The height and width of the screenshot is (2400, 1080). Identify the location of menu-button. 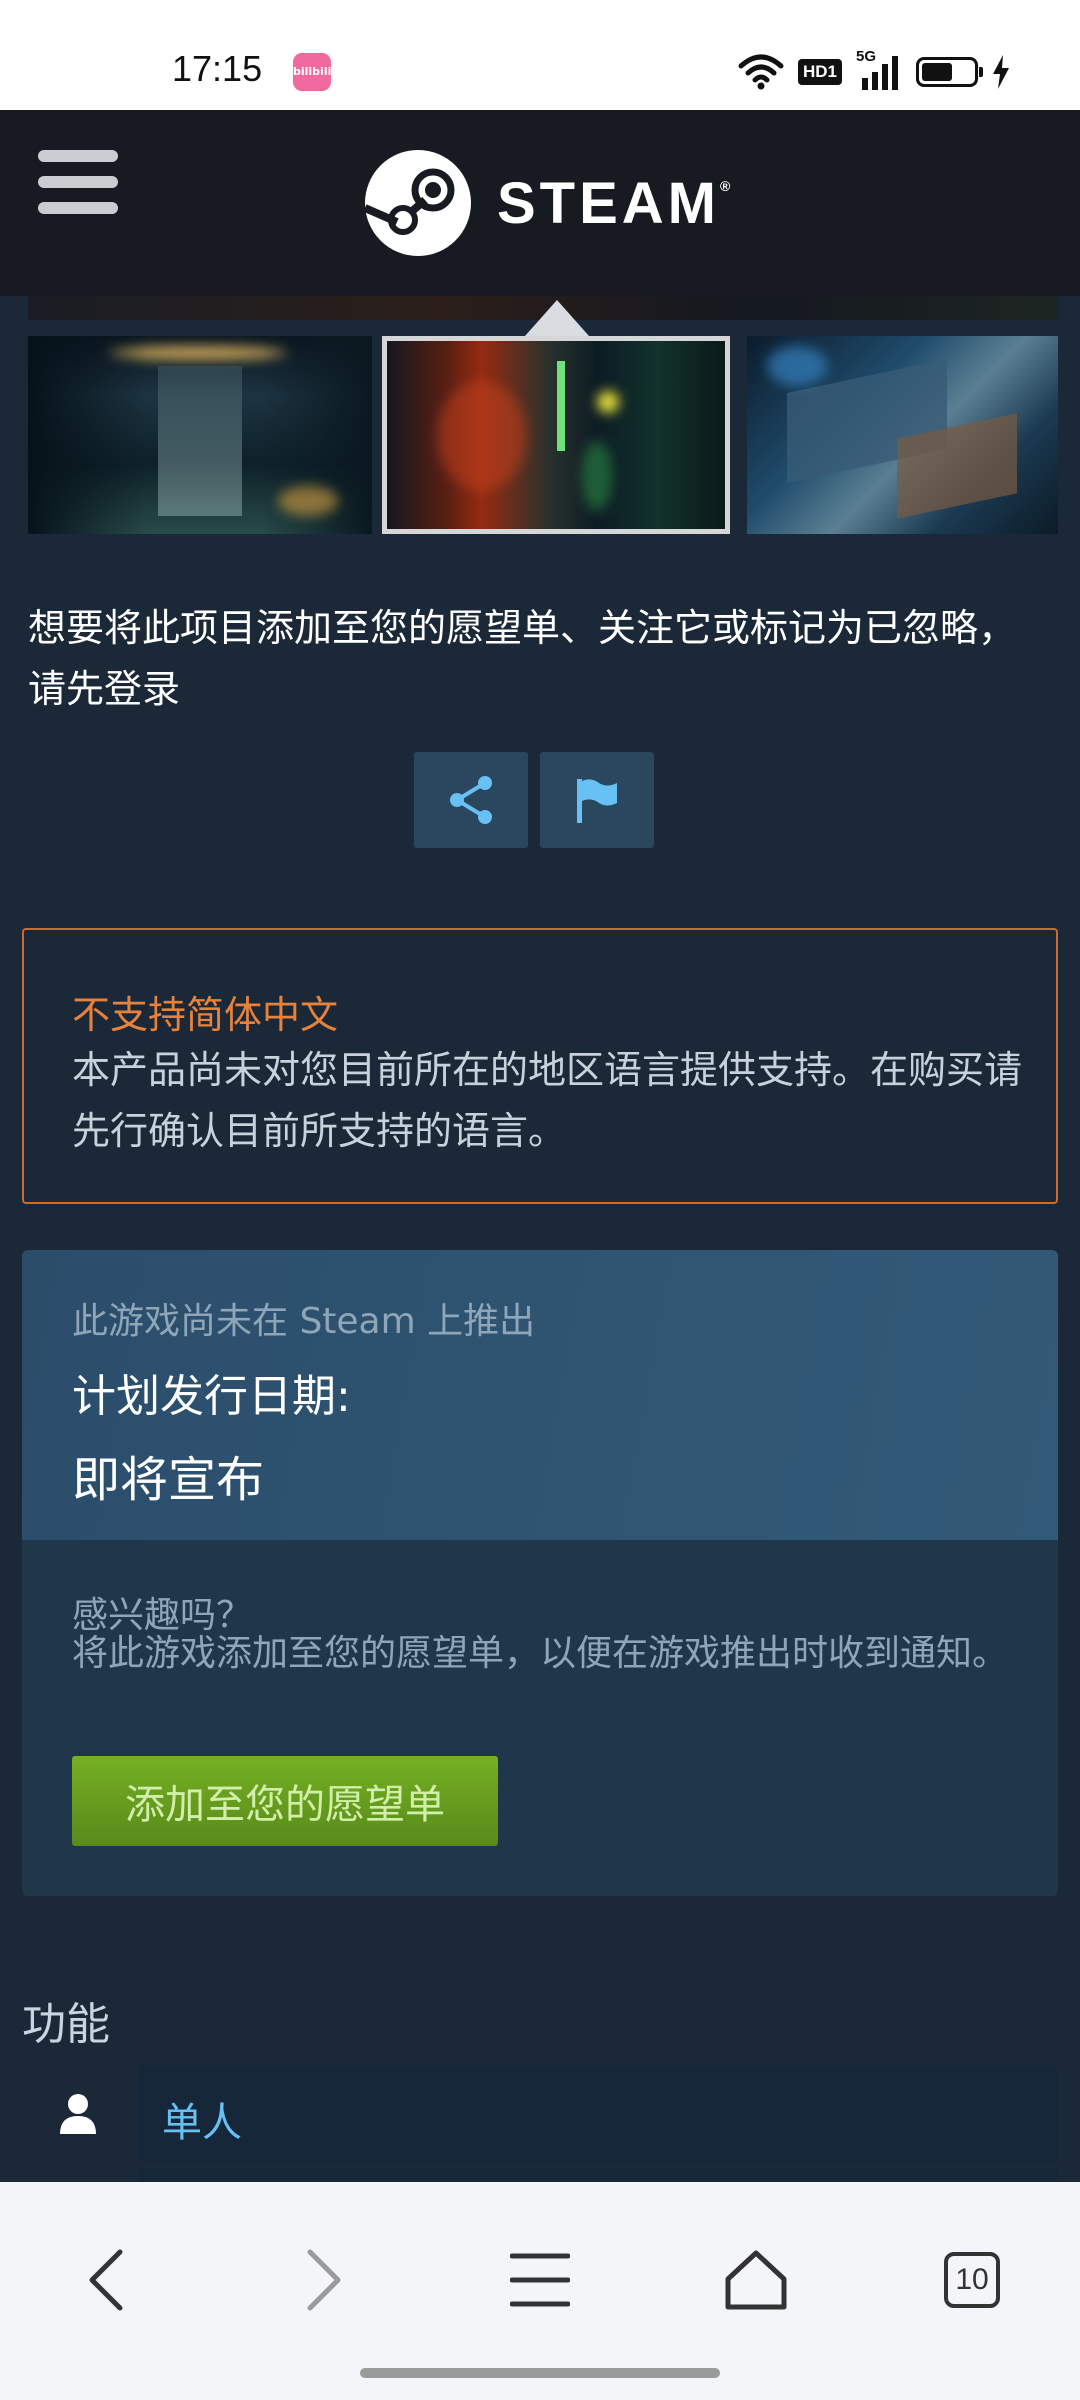
(540, 2280).